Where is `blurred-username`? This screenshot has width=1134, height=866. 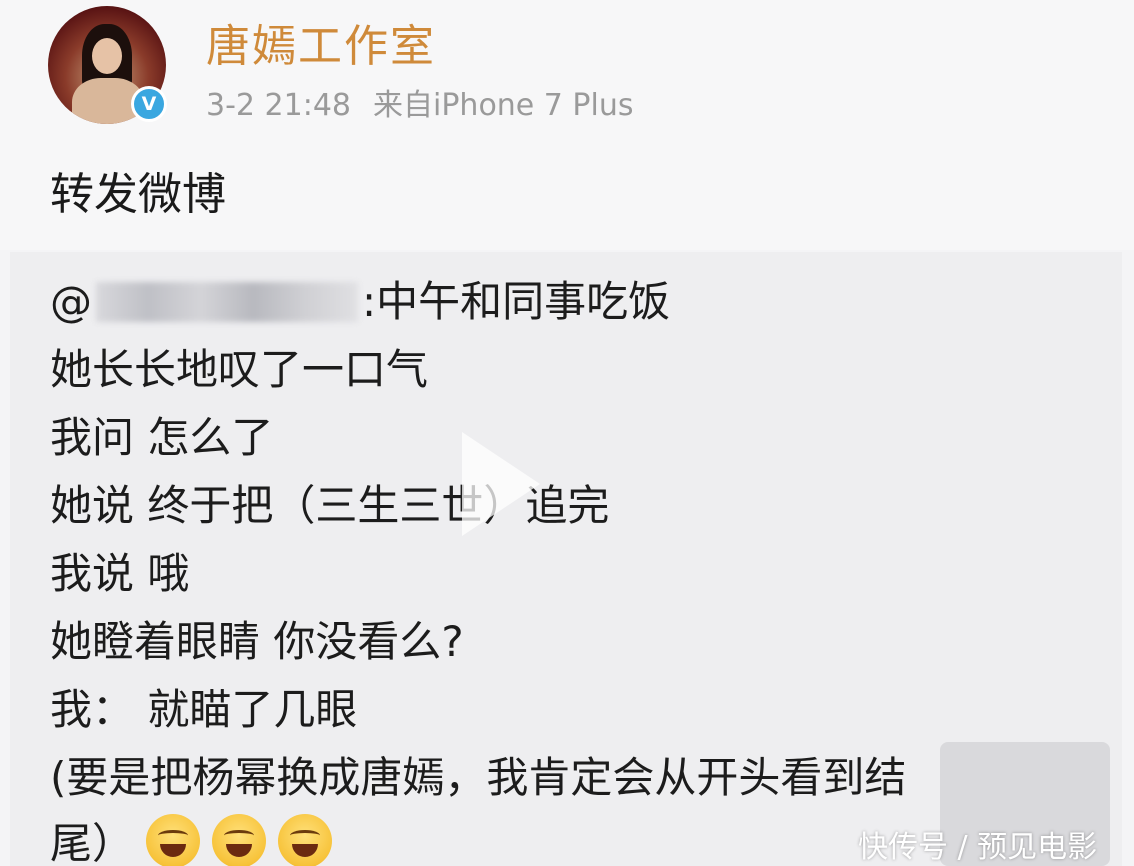
blurred-username is located at coordinates (227, 302).